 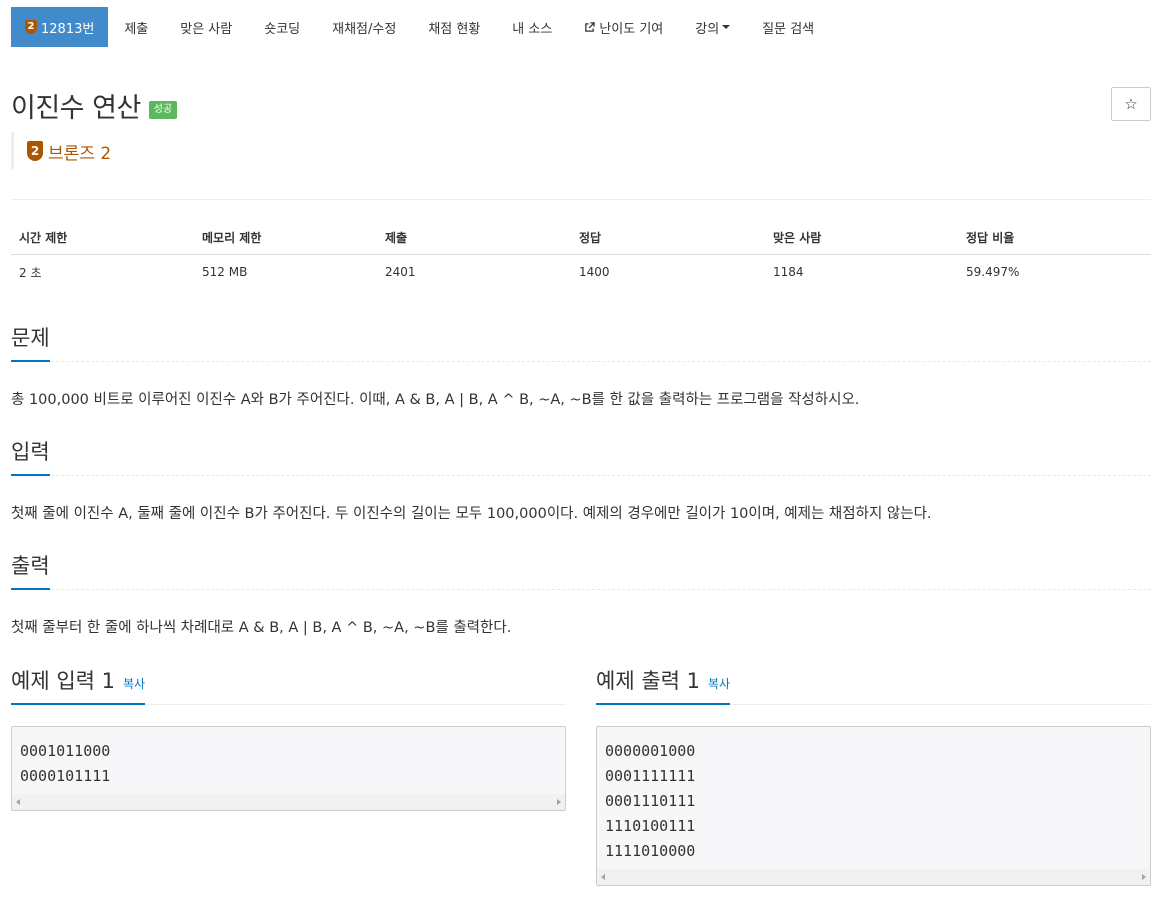 I want to click on accepted-users-value: 1184, so click(x=788, y=272).